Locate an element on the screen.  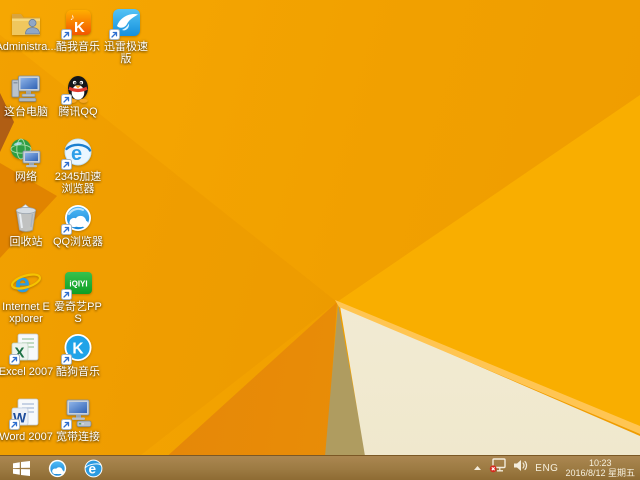
word-icon: W is located at coordinates (24, 414).